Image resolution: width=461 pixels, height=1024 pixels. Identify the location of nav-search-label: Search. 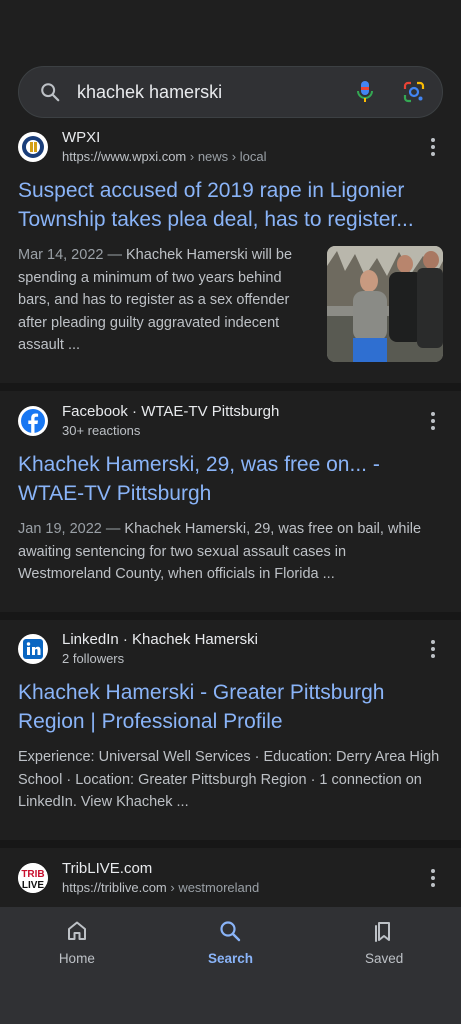
(230, 958).